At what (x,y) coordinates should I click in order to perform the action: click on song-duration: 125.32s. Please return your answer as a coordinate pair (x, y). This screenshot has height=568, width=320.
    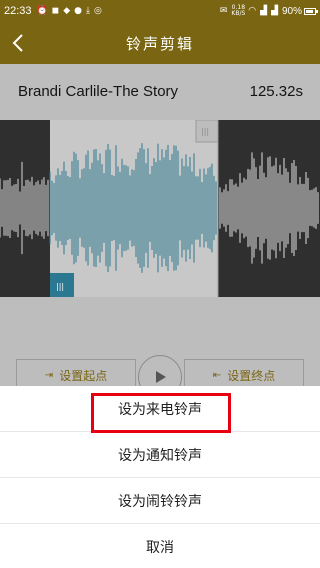
    Looking at the image, I should click on (276, 91).